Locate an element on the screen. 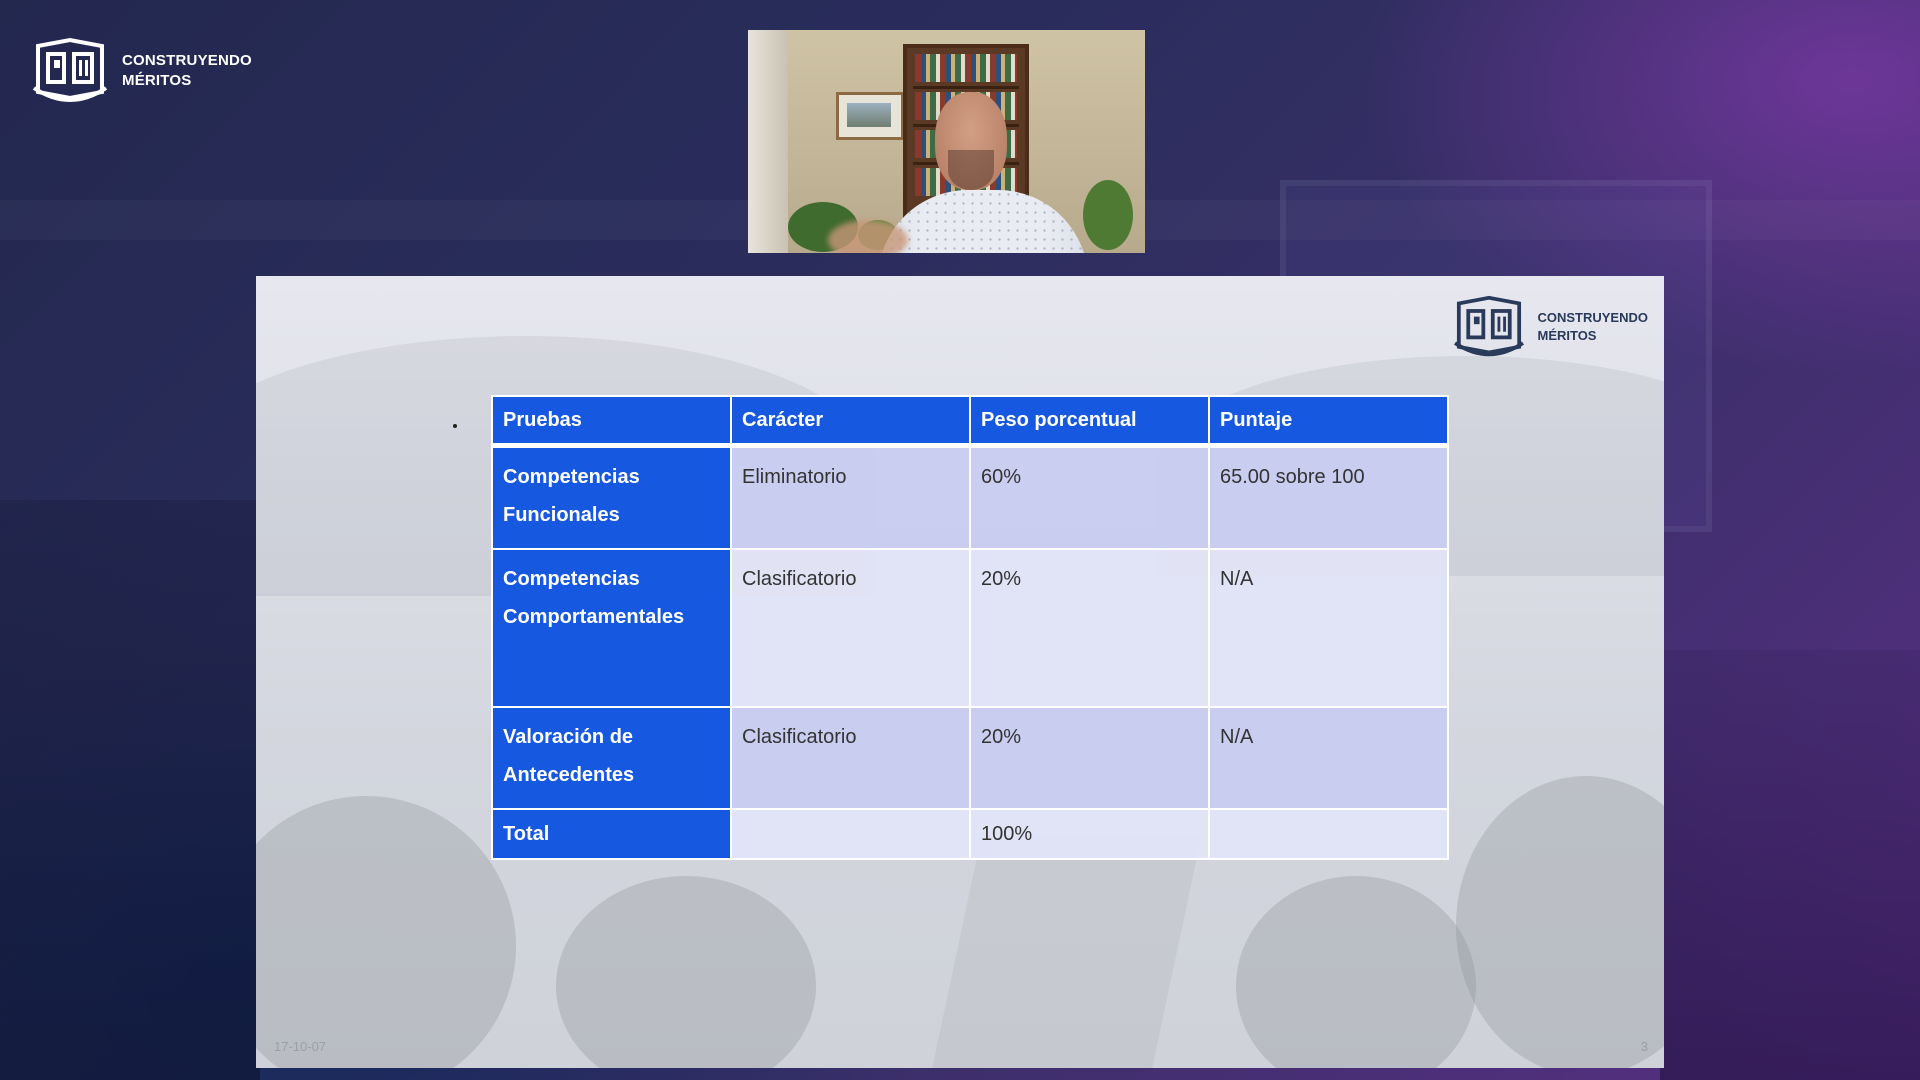 Image resolution: width=1920 pixels, height=1080 pixels. stray-dot is located at coordinates (455, 426).